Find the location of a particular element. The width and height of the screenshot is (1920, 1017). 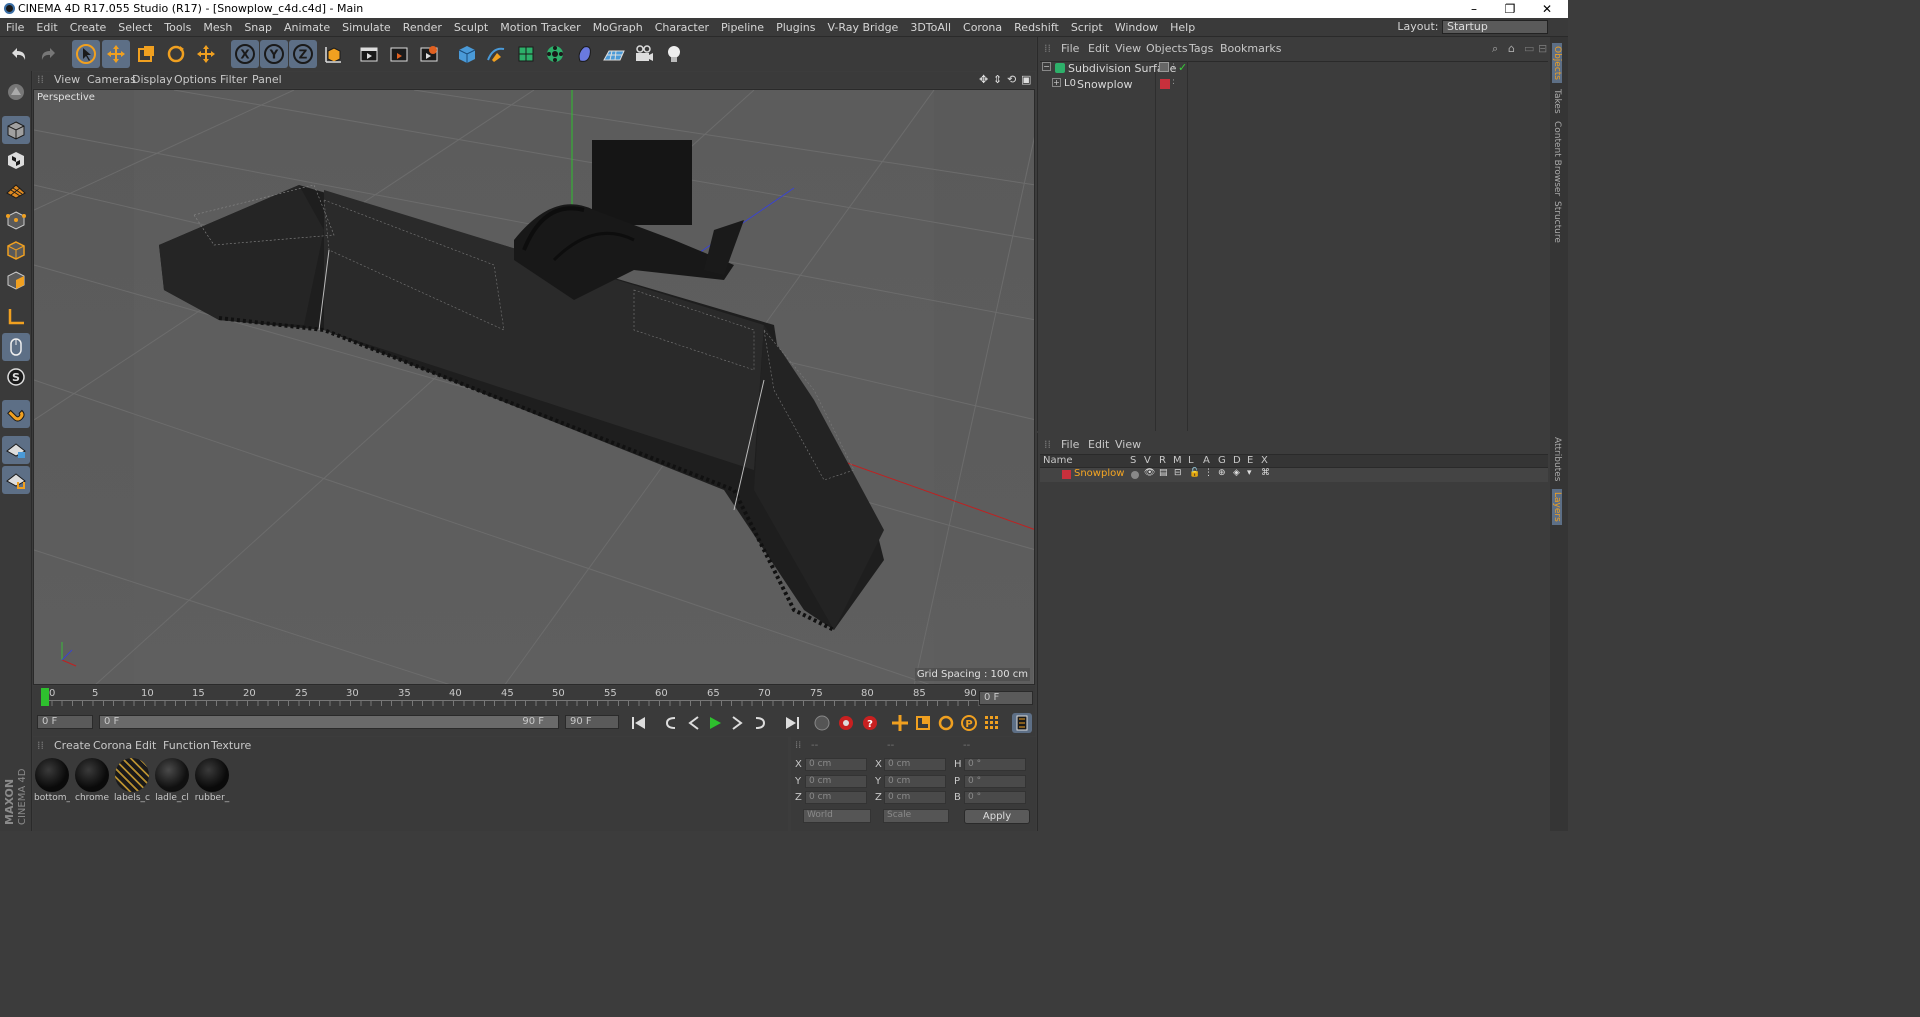

tab-attributes: Attributes is located at coordinates (1557, 459).